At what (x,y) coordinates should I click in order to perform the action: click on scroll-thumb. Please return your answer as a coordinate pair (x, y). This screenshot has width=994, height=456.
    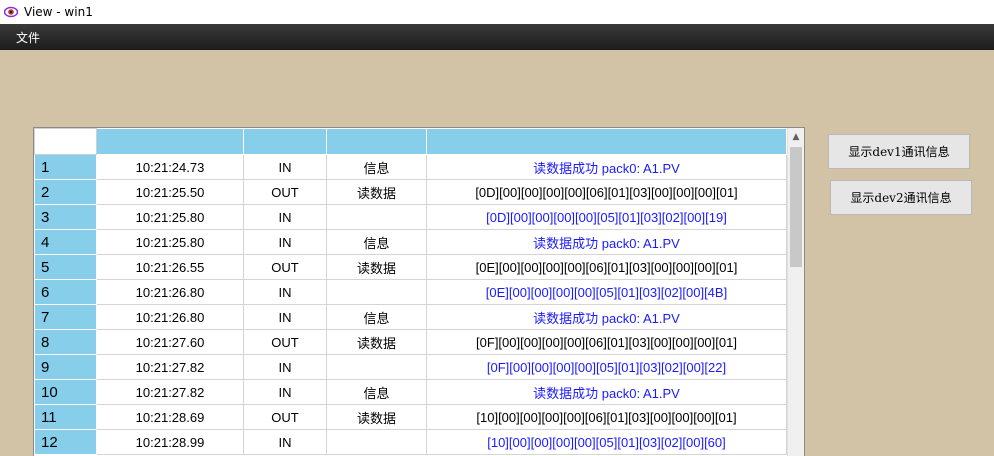
    Looking at the image, I should click on (796, 207).